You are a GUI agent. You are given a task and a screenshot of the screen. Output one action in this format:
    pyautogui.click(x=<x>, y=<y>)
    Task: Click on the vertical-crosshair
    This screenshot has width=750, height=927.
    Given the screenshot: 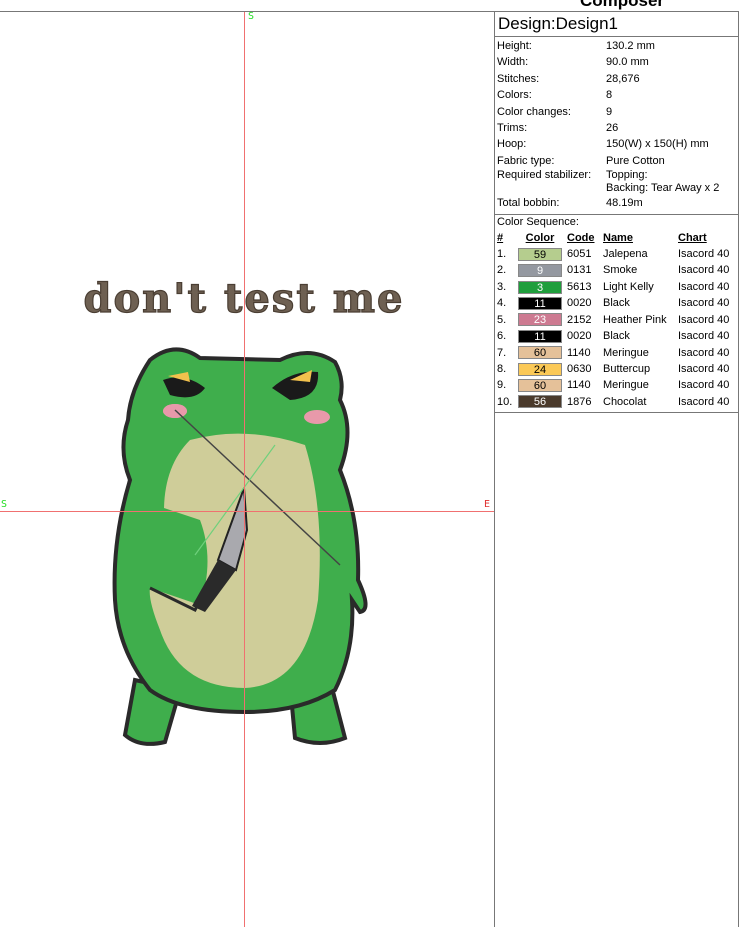 What is the action you would take?
    pyautogui.click(x=244, y=469)
    